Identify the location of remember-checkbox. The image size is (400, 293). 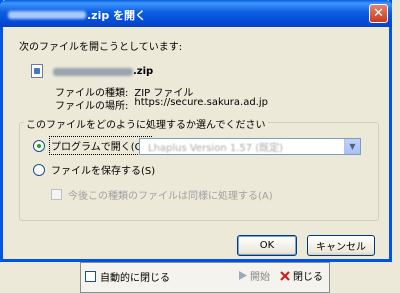
(56, 194).